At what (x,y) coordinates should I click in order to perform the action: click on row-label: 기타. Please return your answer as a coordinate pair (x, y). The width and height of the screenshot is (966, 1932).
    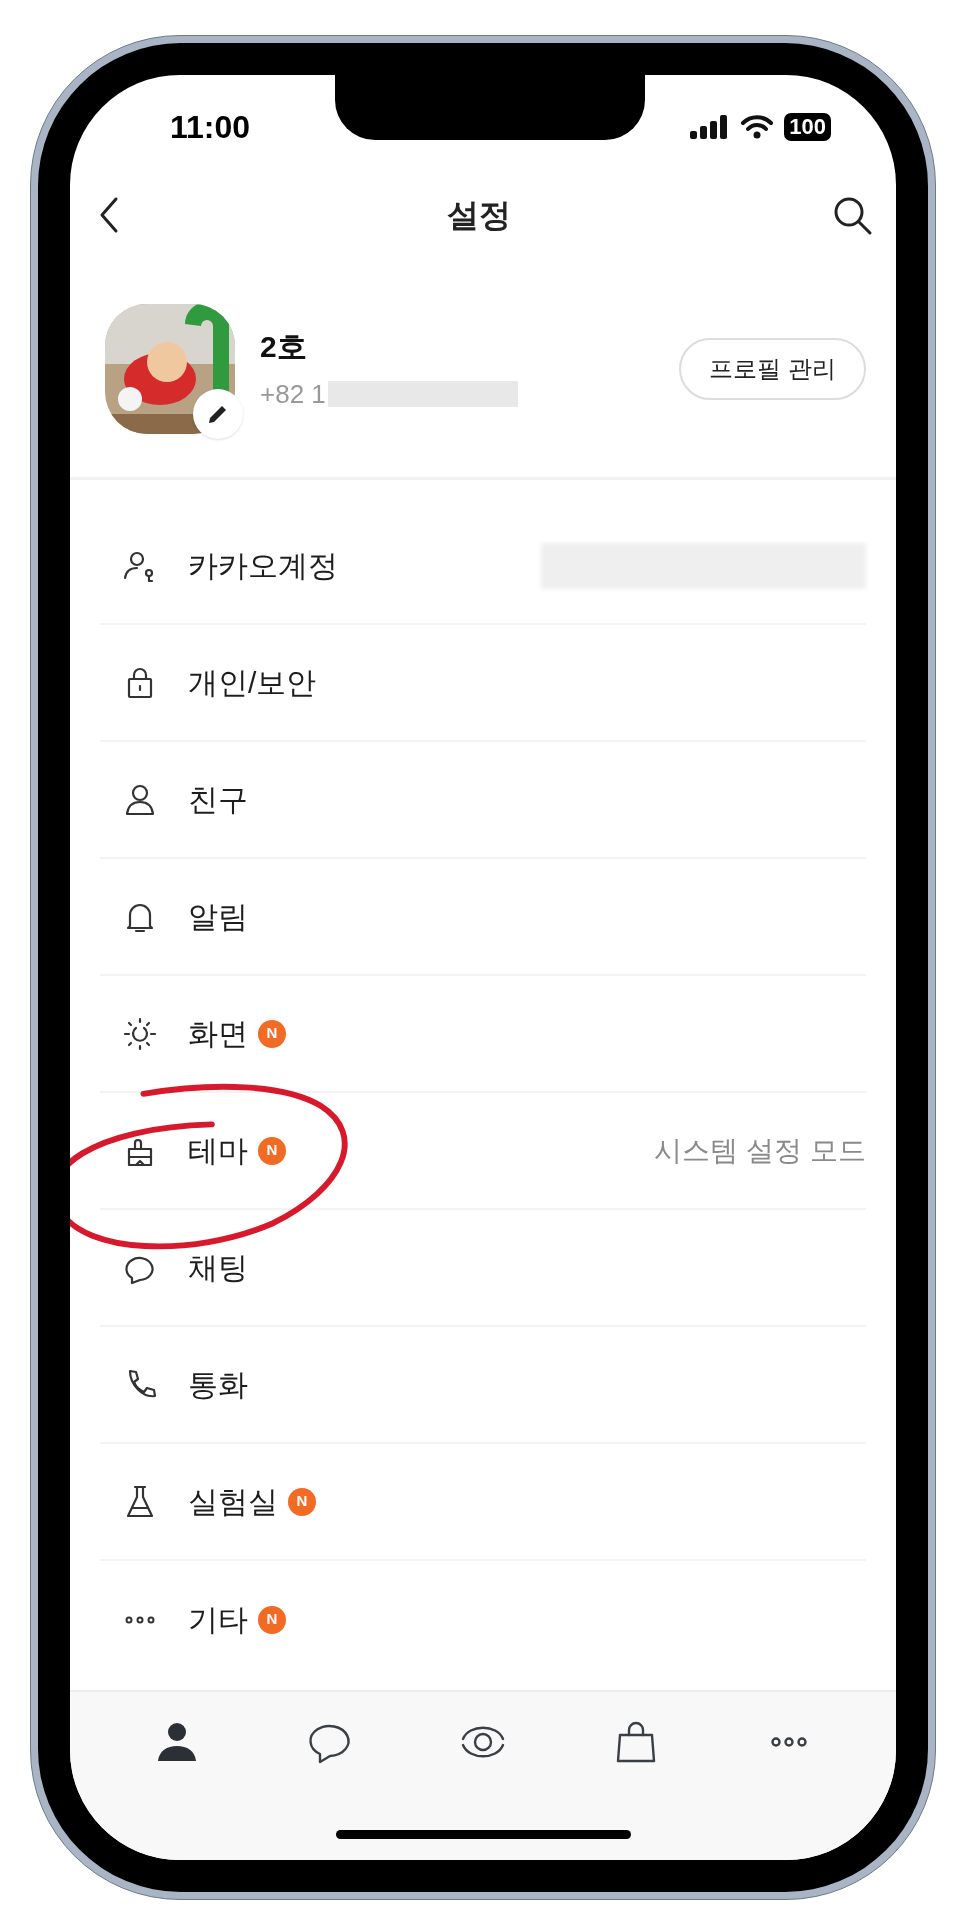
    Looking at the image, I should click on (218, 1620).